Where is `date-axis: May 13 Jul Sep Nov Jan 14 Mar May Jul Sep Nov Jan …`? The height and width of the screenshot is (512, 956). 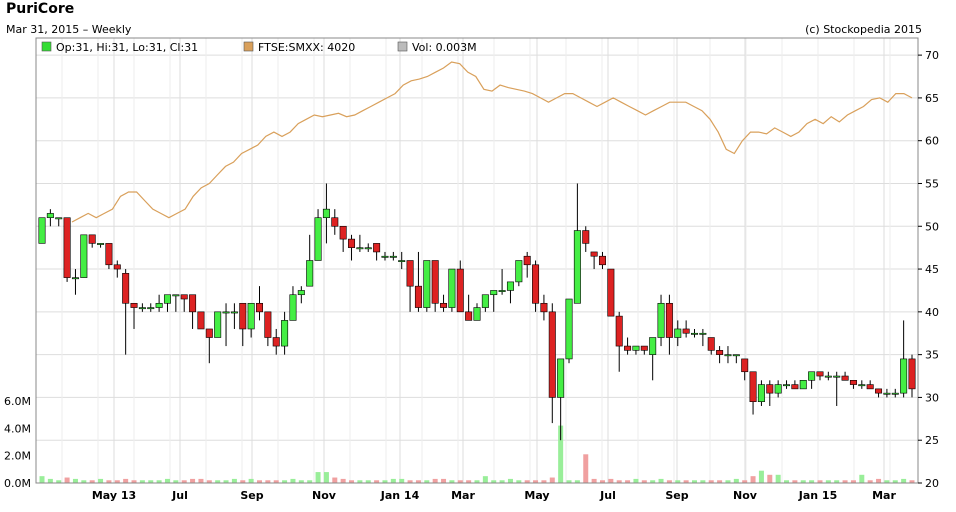
date-axis: May 13 Jul Sep Nov Jan 14 Mar May Jul Sep Nov Jan … is located at coordinates (494, 495).